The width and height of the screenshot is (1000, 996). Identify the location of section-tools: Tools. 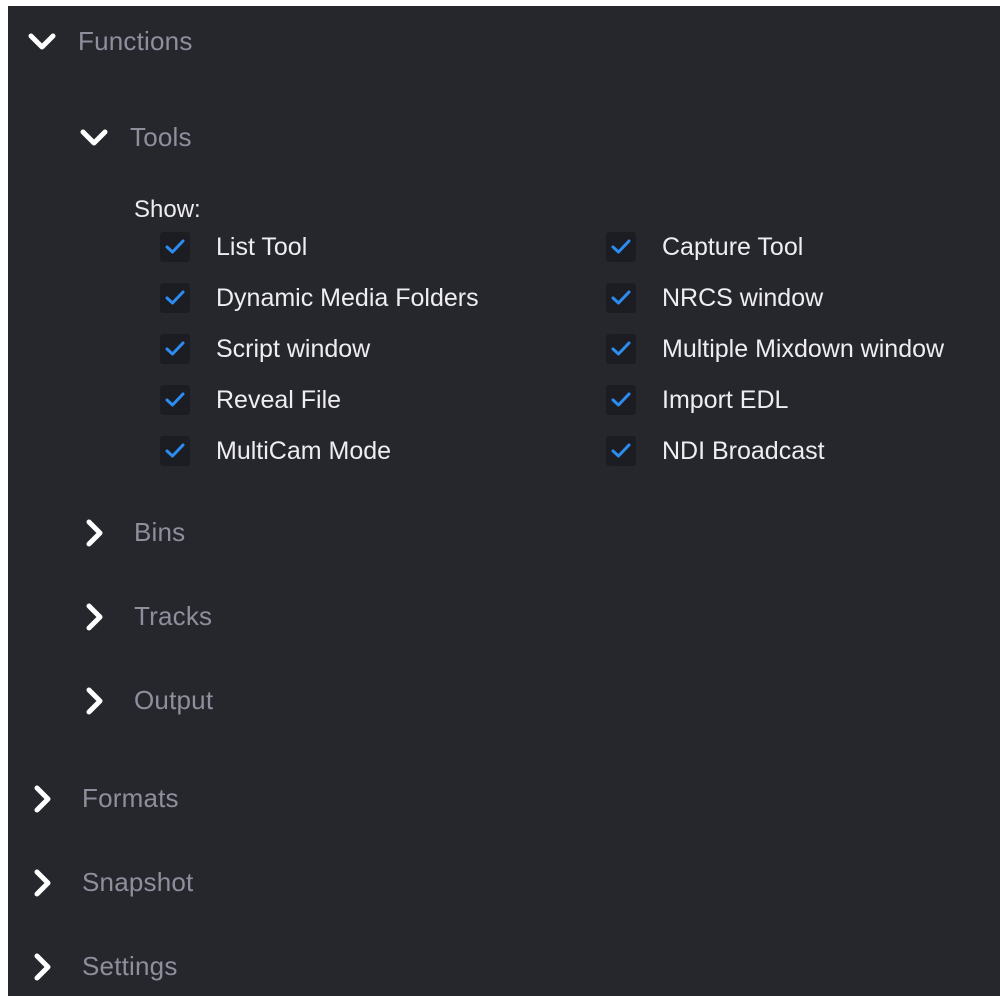
(136, 137).